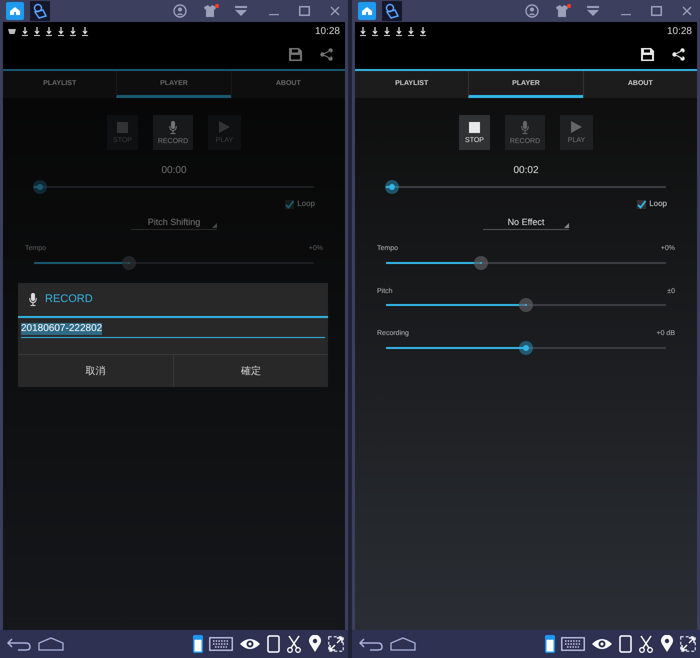 Image resolution: width=700 pixels, height=658 pixels. I want to click on save-icon, so click(647, 54).